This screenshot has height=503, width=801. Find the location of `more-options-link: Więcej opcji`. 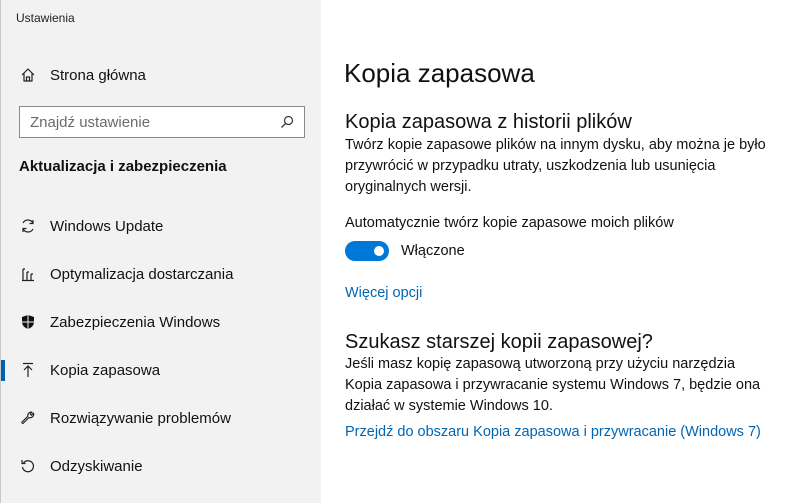

more-options-link: Więcej opcji is located at coordinates (383, 293).